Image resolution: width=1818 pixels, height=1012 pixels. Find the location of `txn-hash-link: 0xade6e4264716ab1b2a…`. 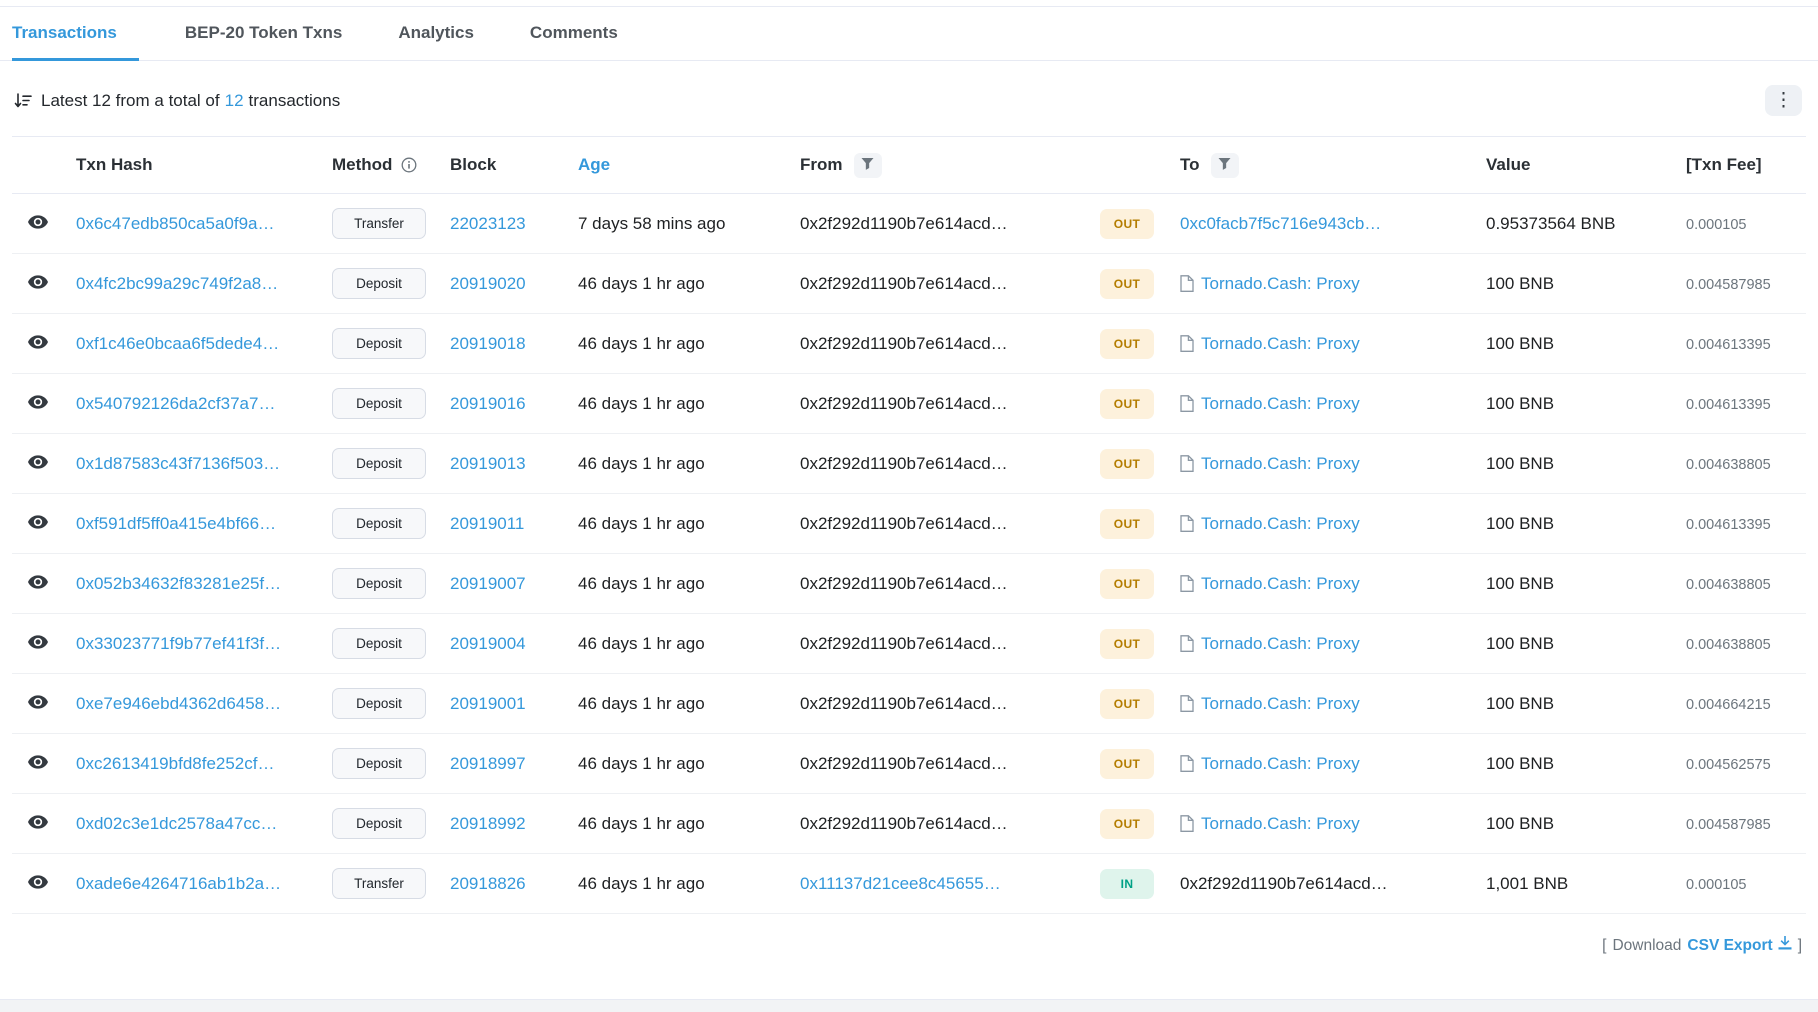

txn-hash-link: 0xade6e4264716ab1b2a… is located at coordinates (178, 883).